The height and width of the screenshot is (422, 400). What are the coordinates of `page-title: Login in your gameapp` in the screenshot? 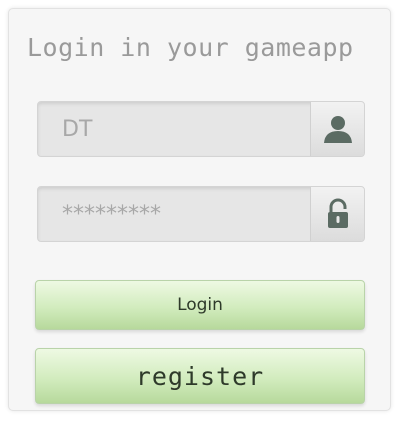 It's located at (190, 47).